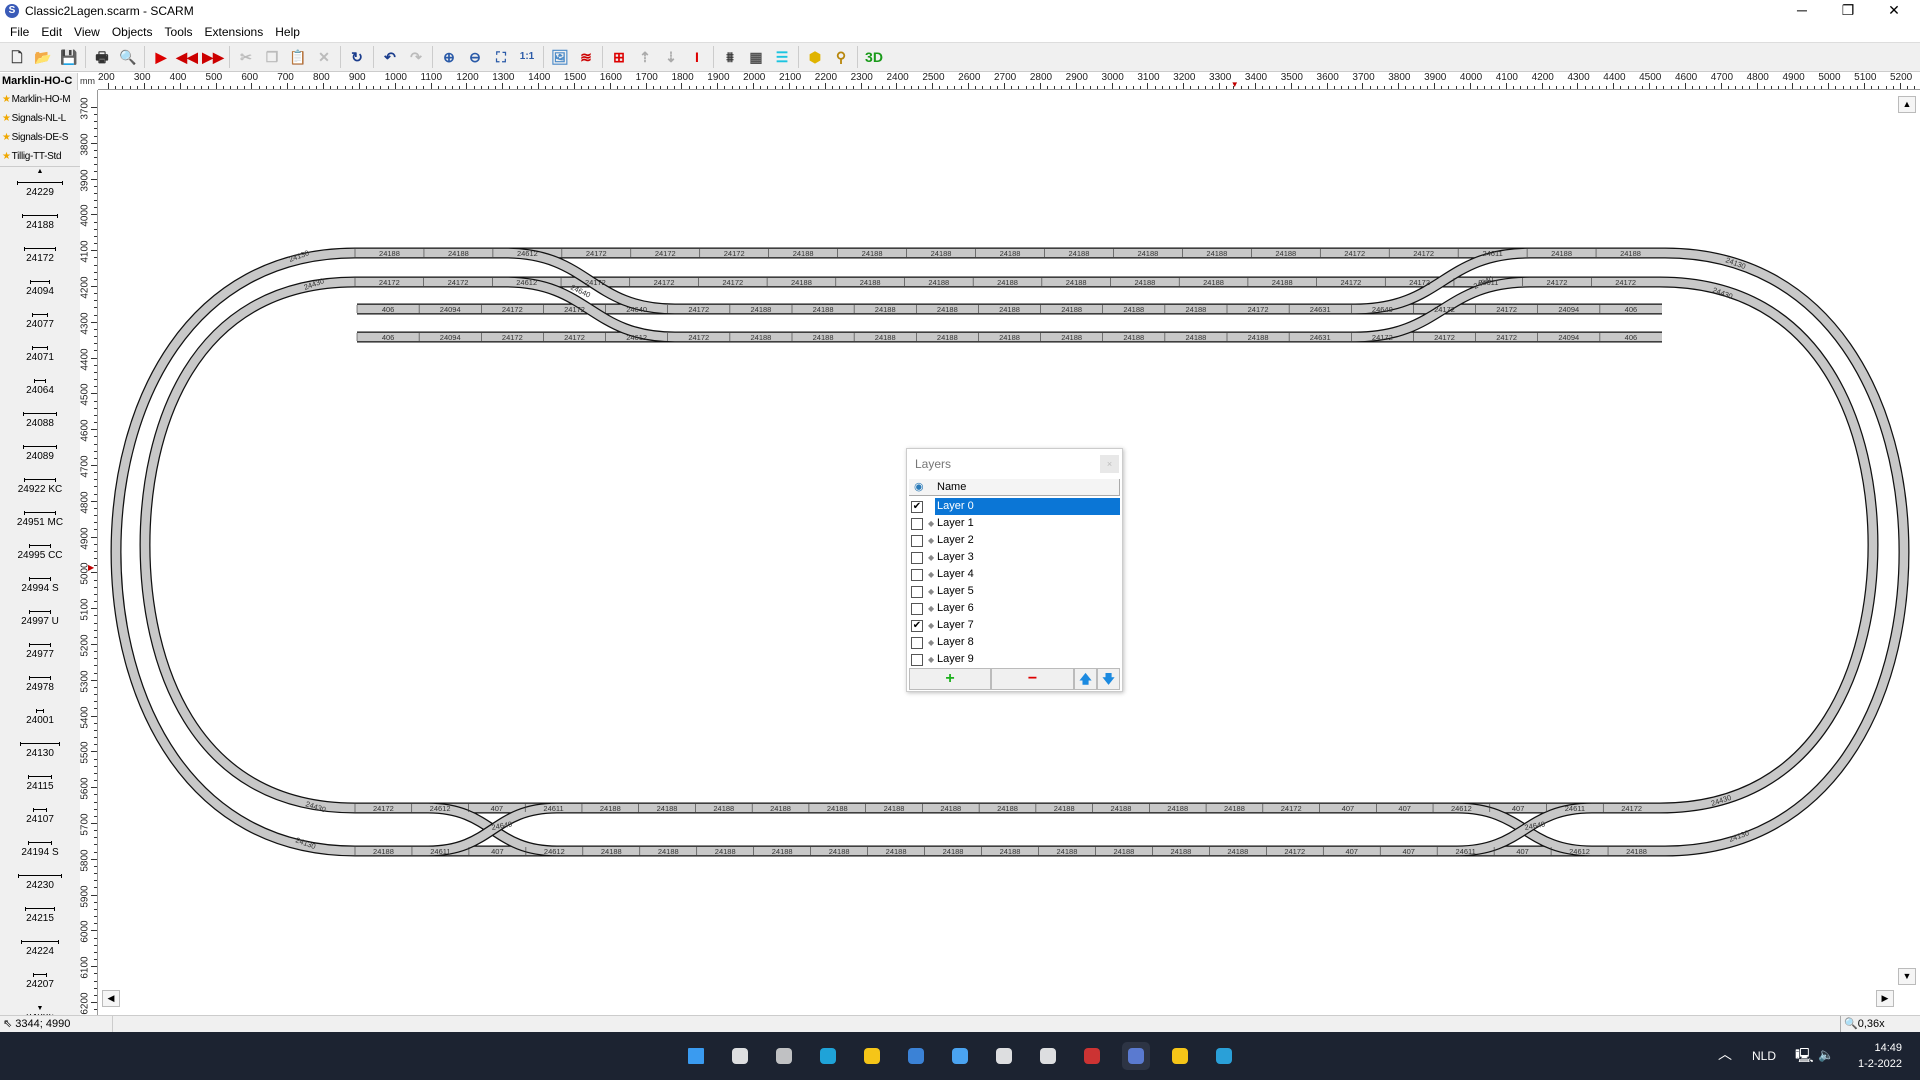 This screenshot has height=1080, width=1920. I want to click on print-button: 🖶, so click(102, 57).